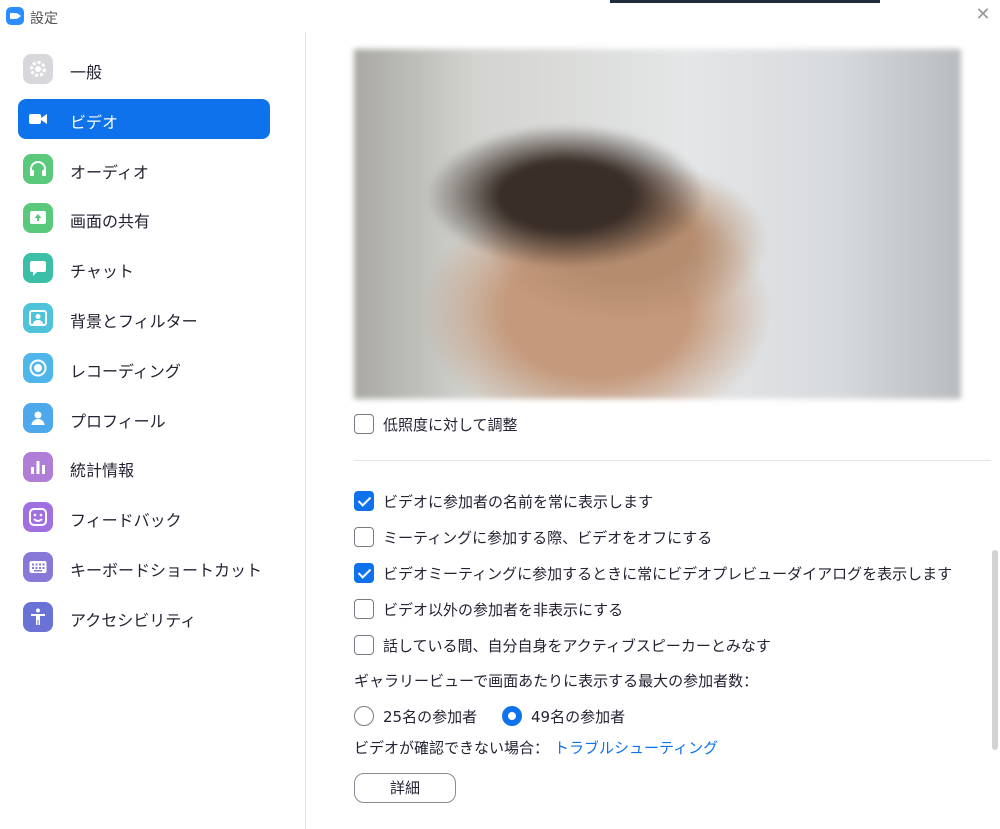  What do you see at coordinates (126, 520) in the screenshot?
I see `sidebar-item-label: フィードバック` at bounding box center [126, 520].